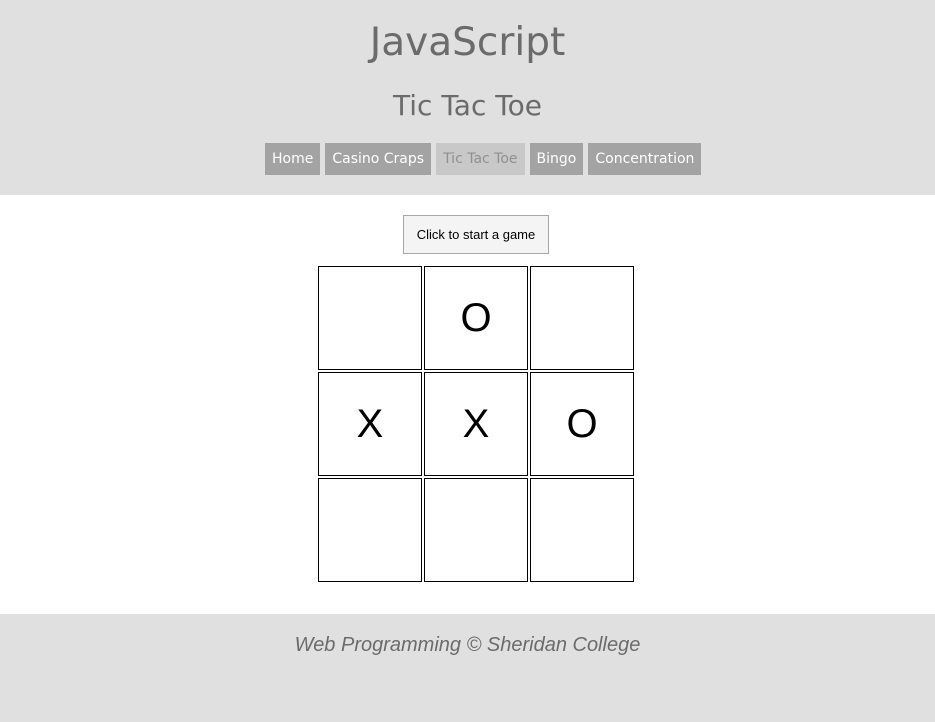 Image resolution: width=935 pixels, height=722 pixels. What do you see at coordinates (378, 159) in the screenshot?
I see `nav-item-casino-craps: Casino Craps` at bounding box center [378, 159].